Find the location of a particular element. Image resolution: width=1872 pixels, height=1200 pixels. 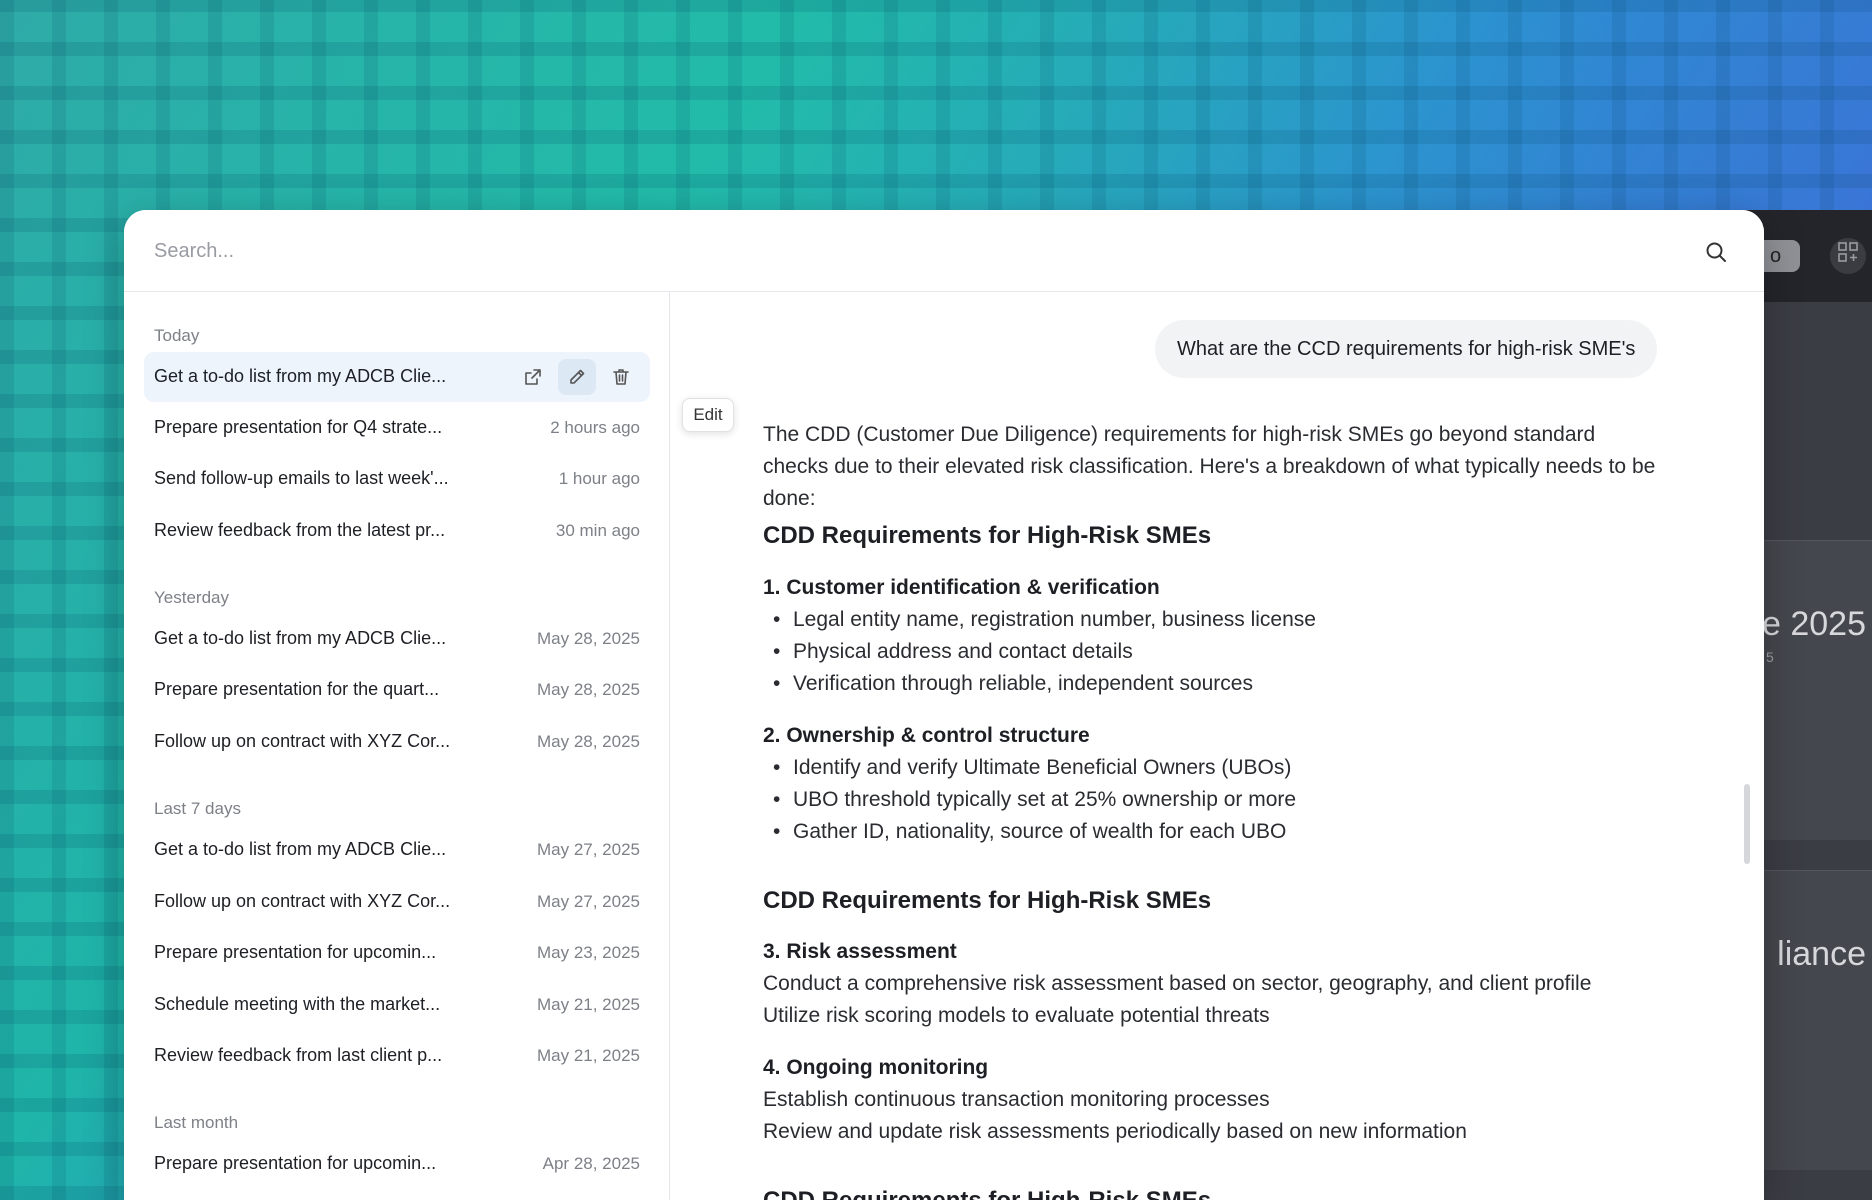

background-card-title: liance is located at coordinates (1821, 954).